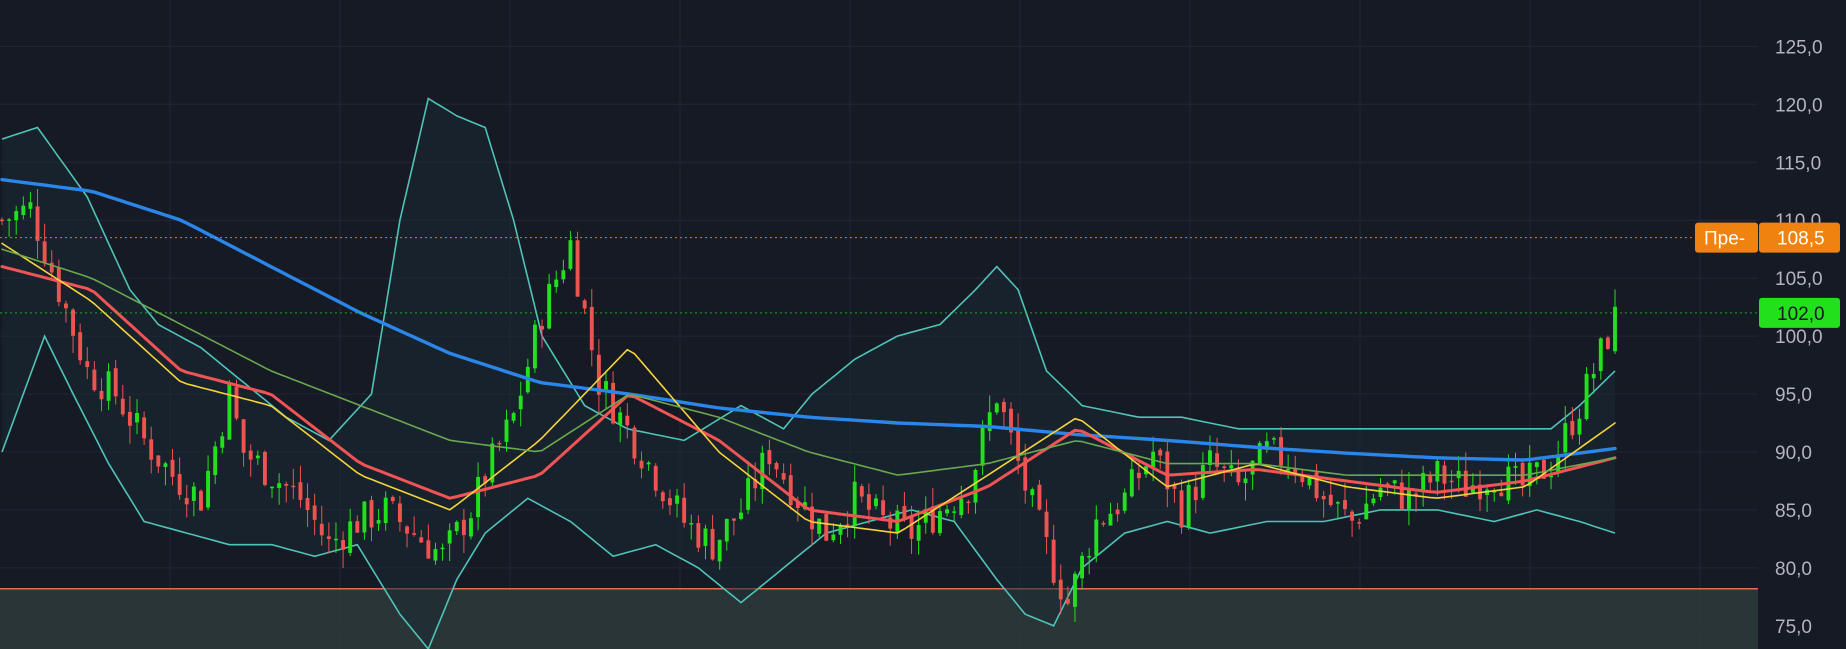  Describe the element at coordinates (1799, 105) in the screenshot. I see `price-tick-label: 120,0` at that location.